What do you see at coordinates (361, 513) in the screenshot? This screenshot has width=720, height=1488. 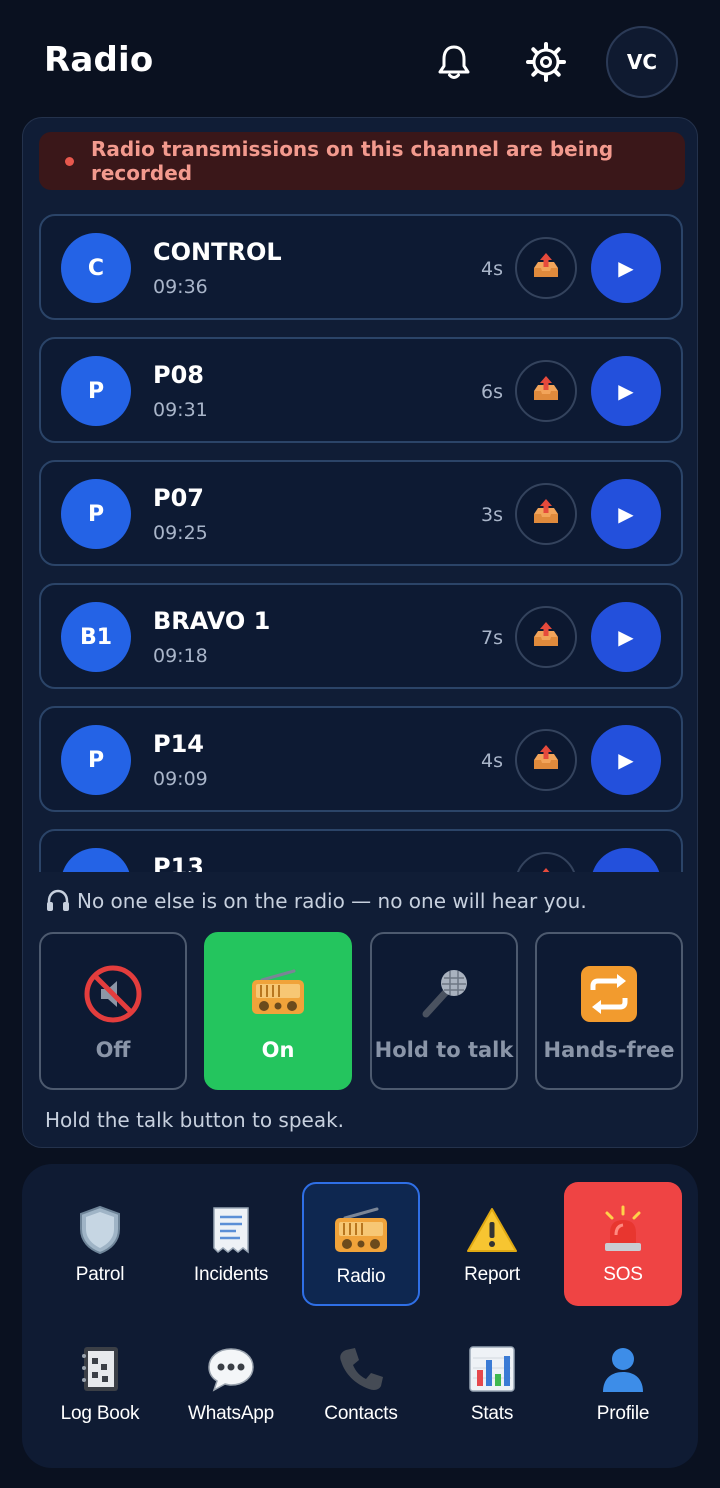 I see `transmission-item: P P07 09:25 3s ▶` at bounding box center [361, 513].